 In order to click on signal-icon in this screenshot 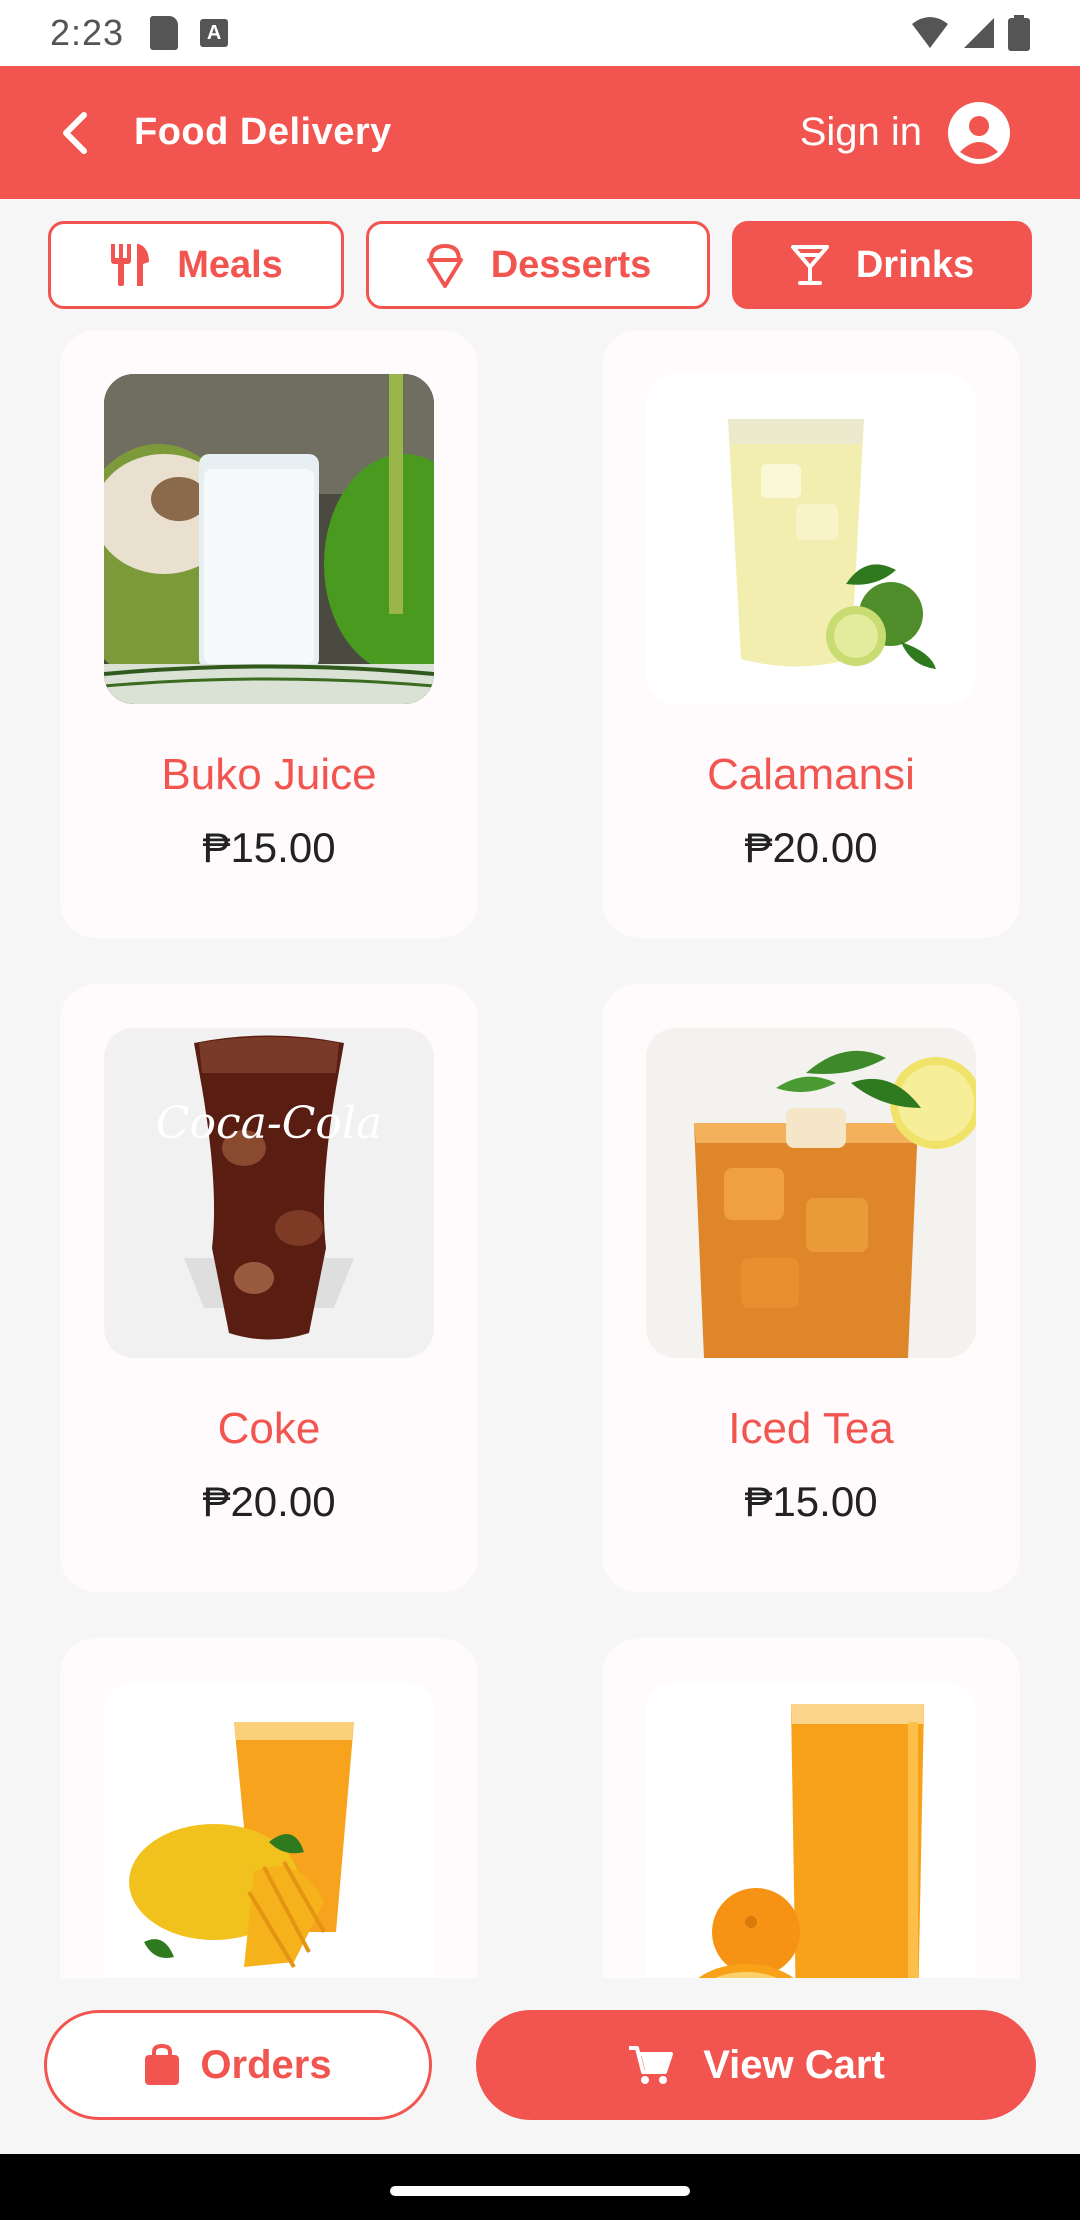, I will do `click(979, 33)`.